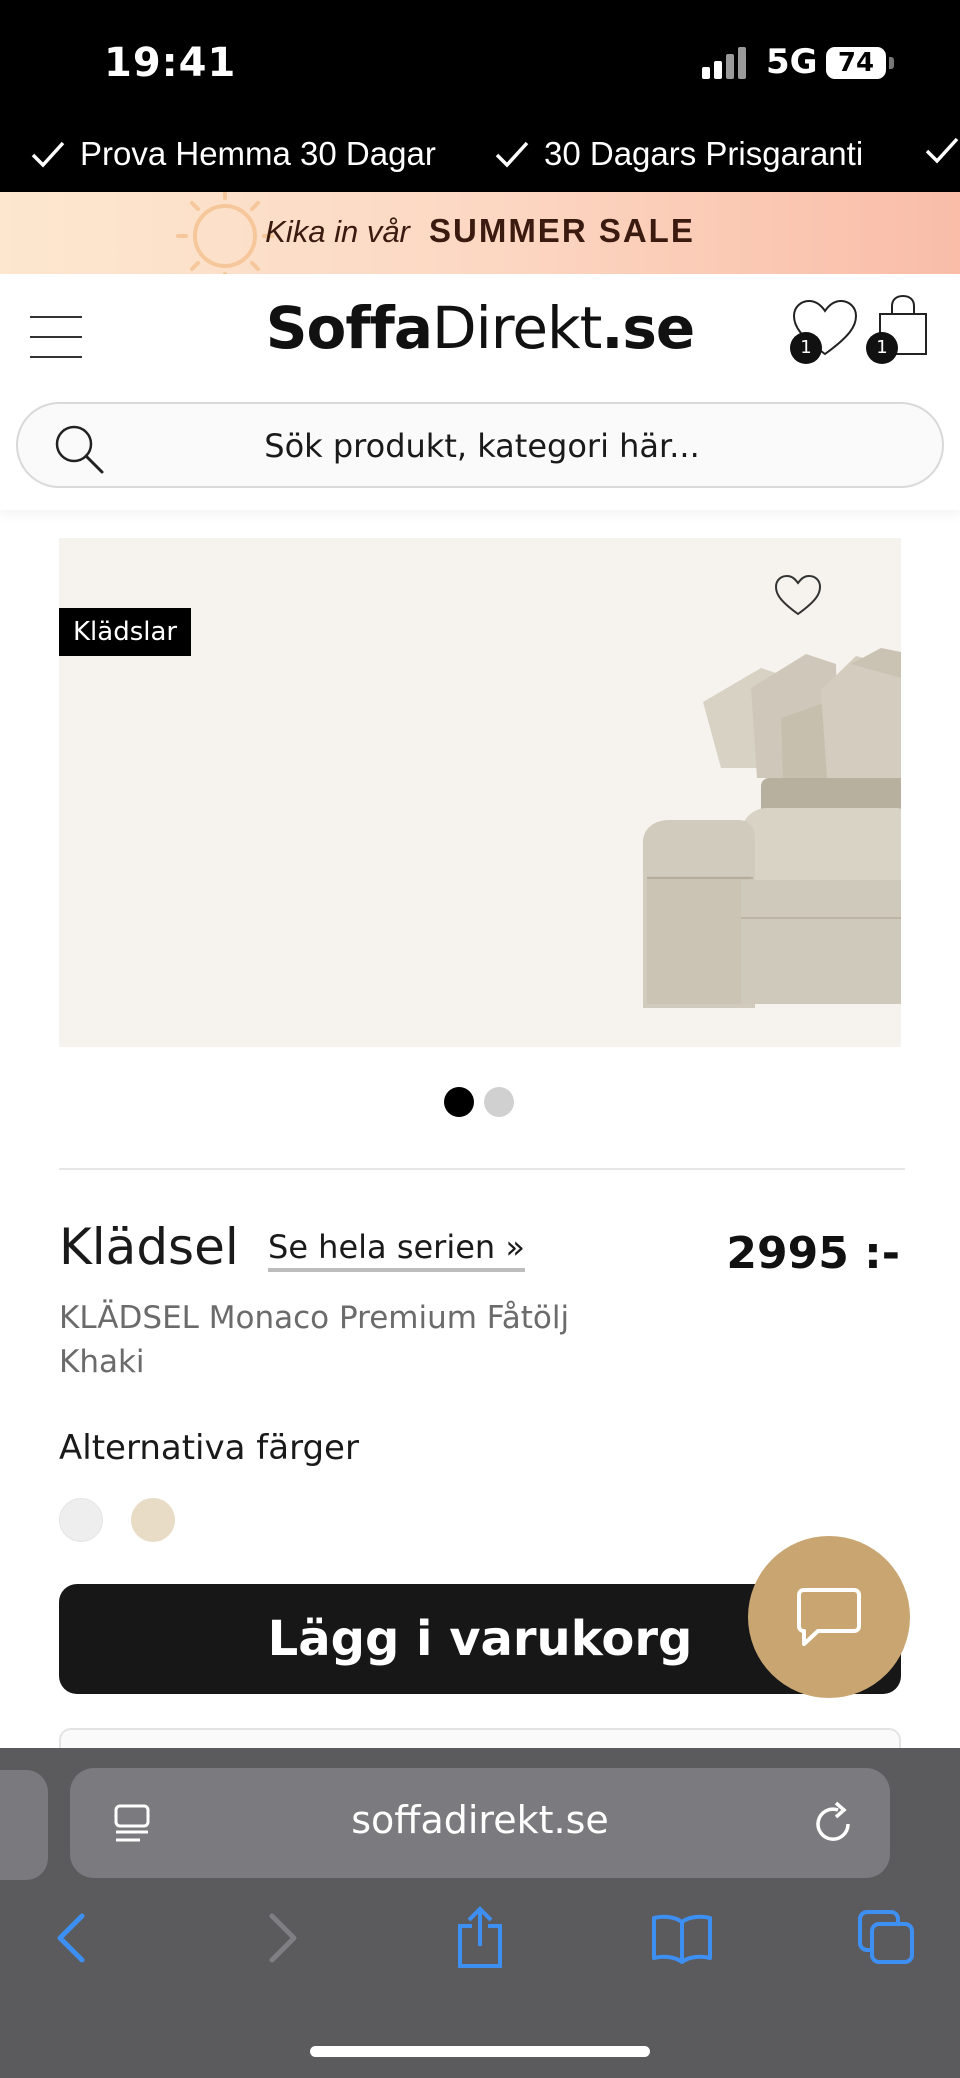  I want to click on forward-icon, so click(282, 1938).